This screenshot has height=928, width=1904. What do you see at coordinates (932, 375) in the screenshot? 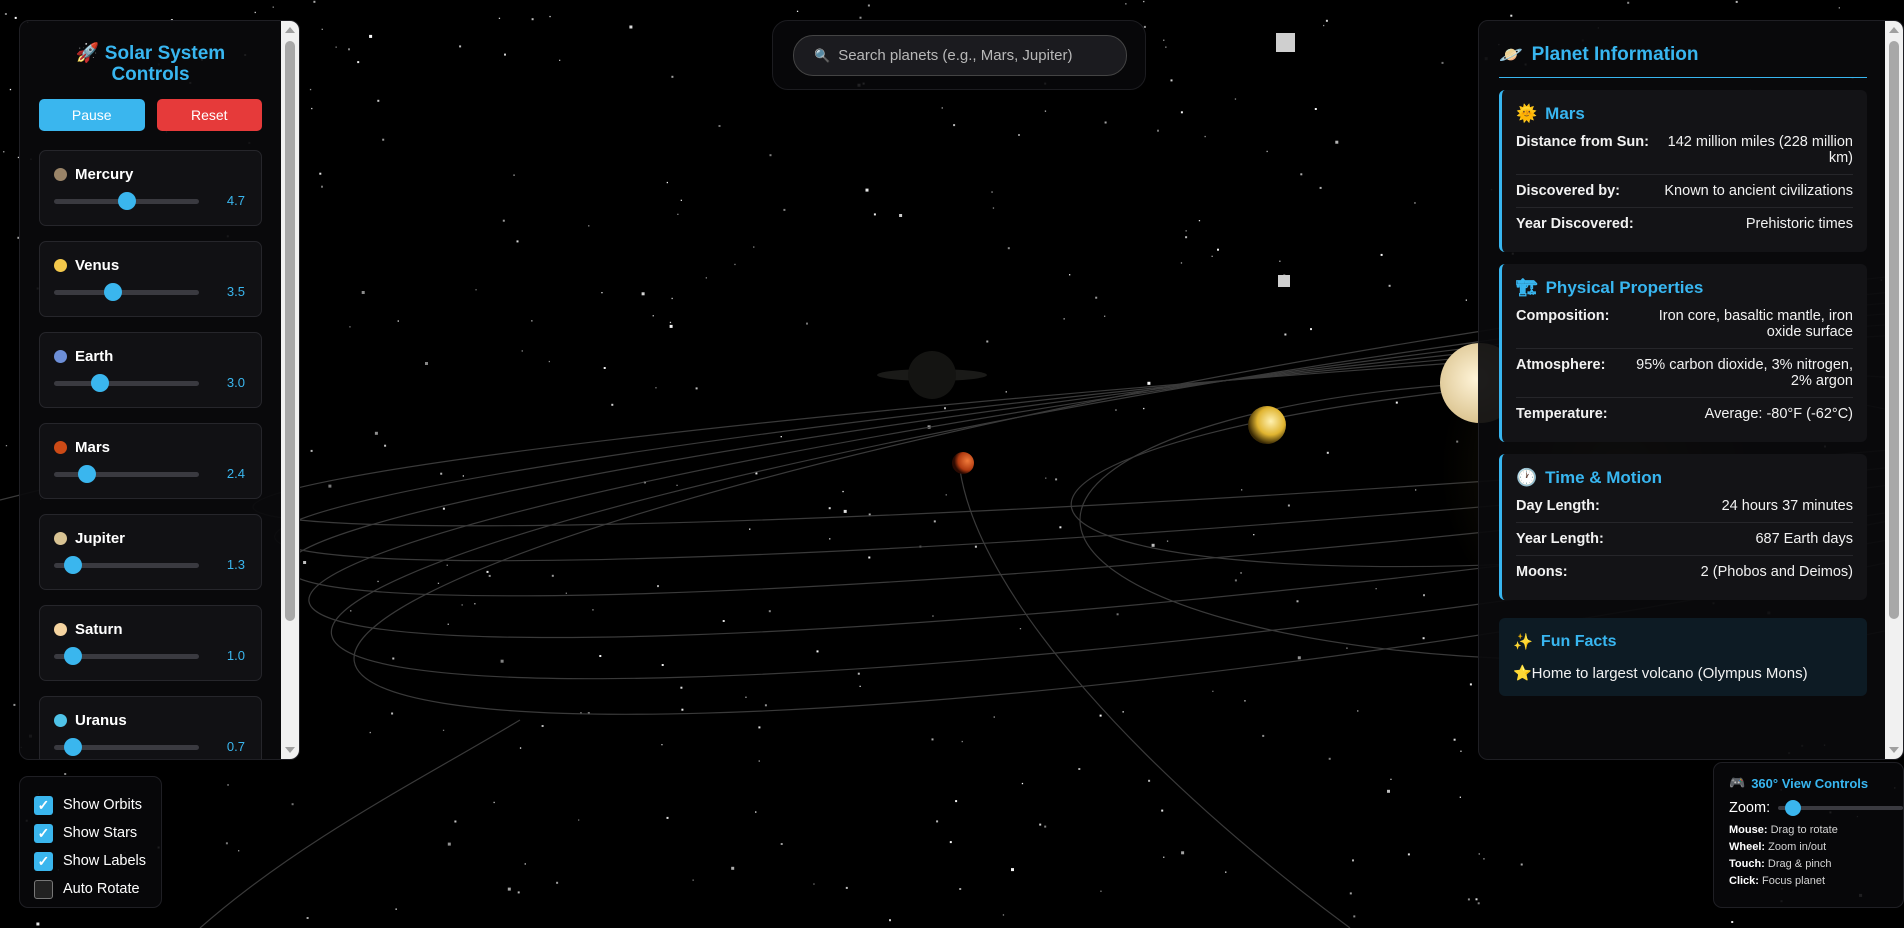
I see `jupiter-planet` at bounding box center [932, 375].